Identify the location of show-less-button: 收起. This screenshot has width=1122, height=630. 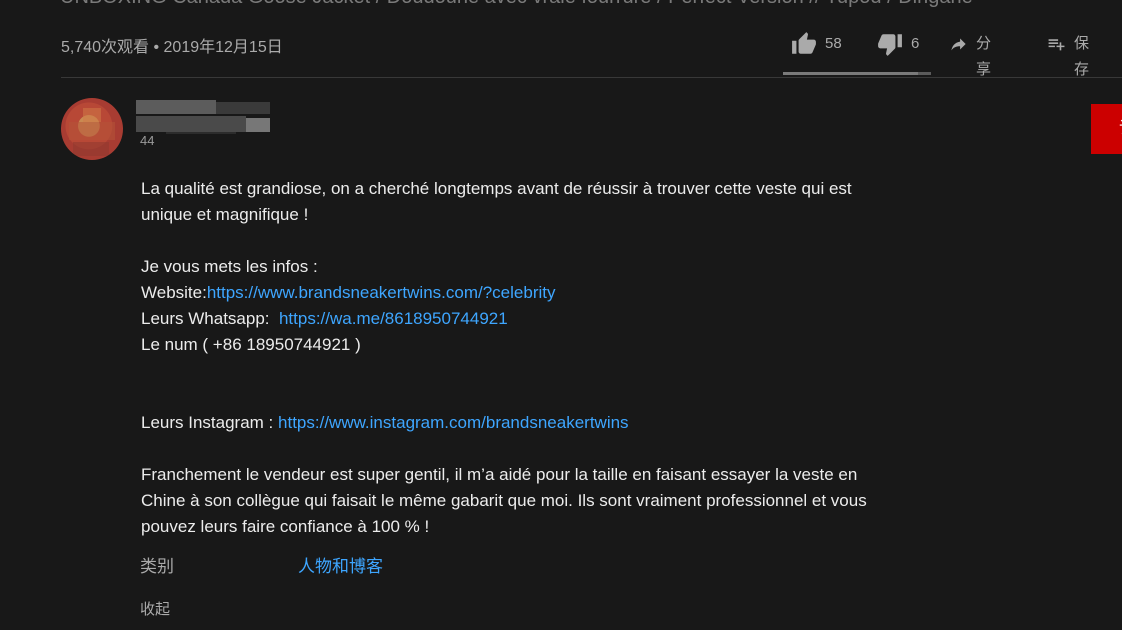
(155, 608).